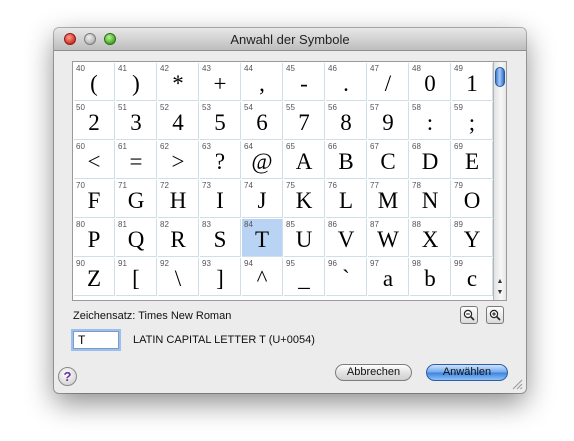  I want to click on symbol-cell: 55 7, so click(304, 121).